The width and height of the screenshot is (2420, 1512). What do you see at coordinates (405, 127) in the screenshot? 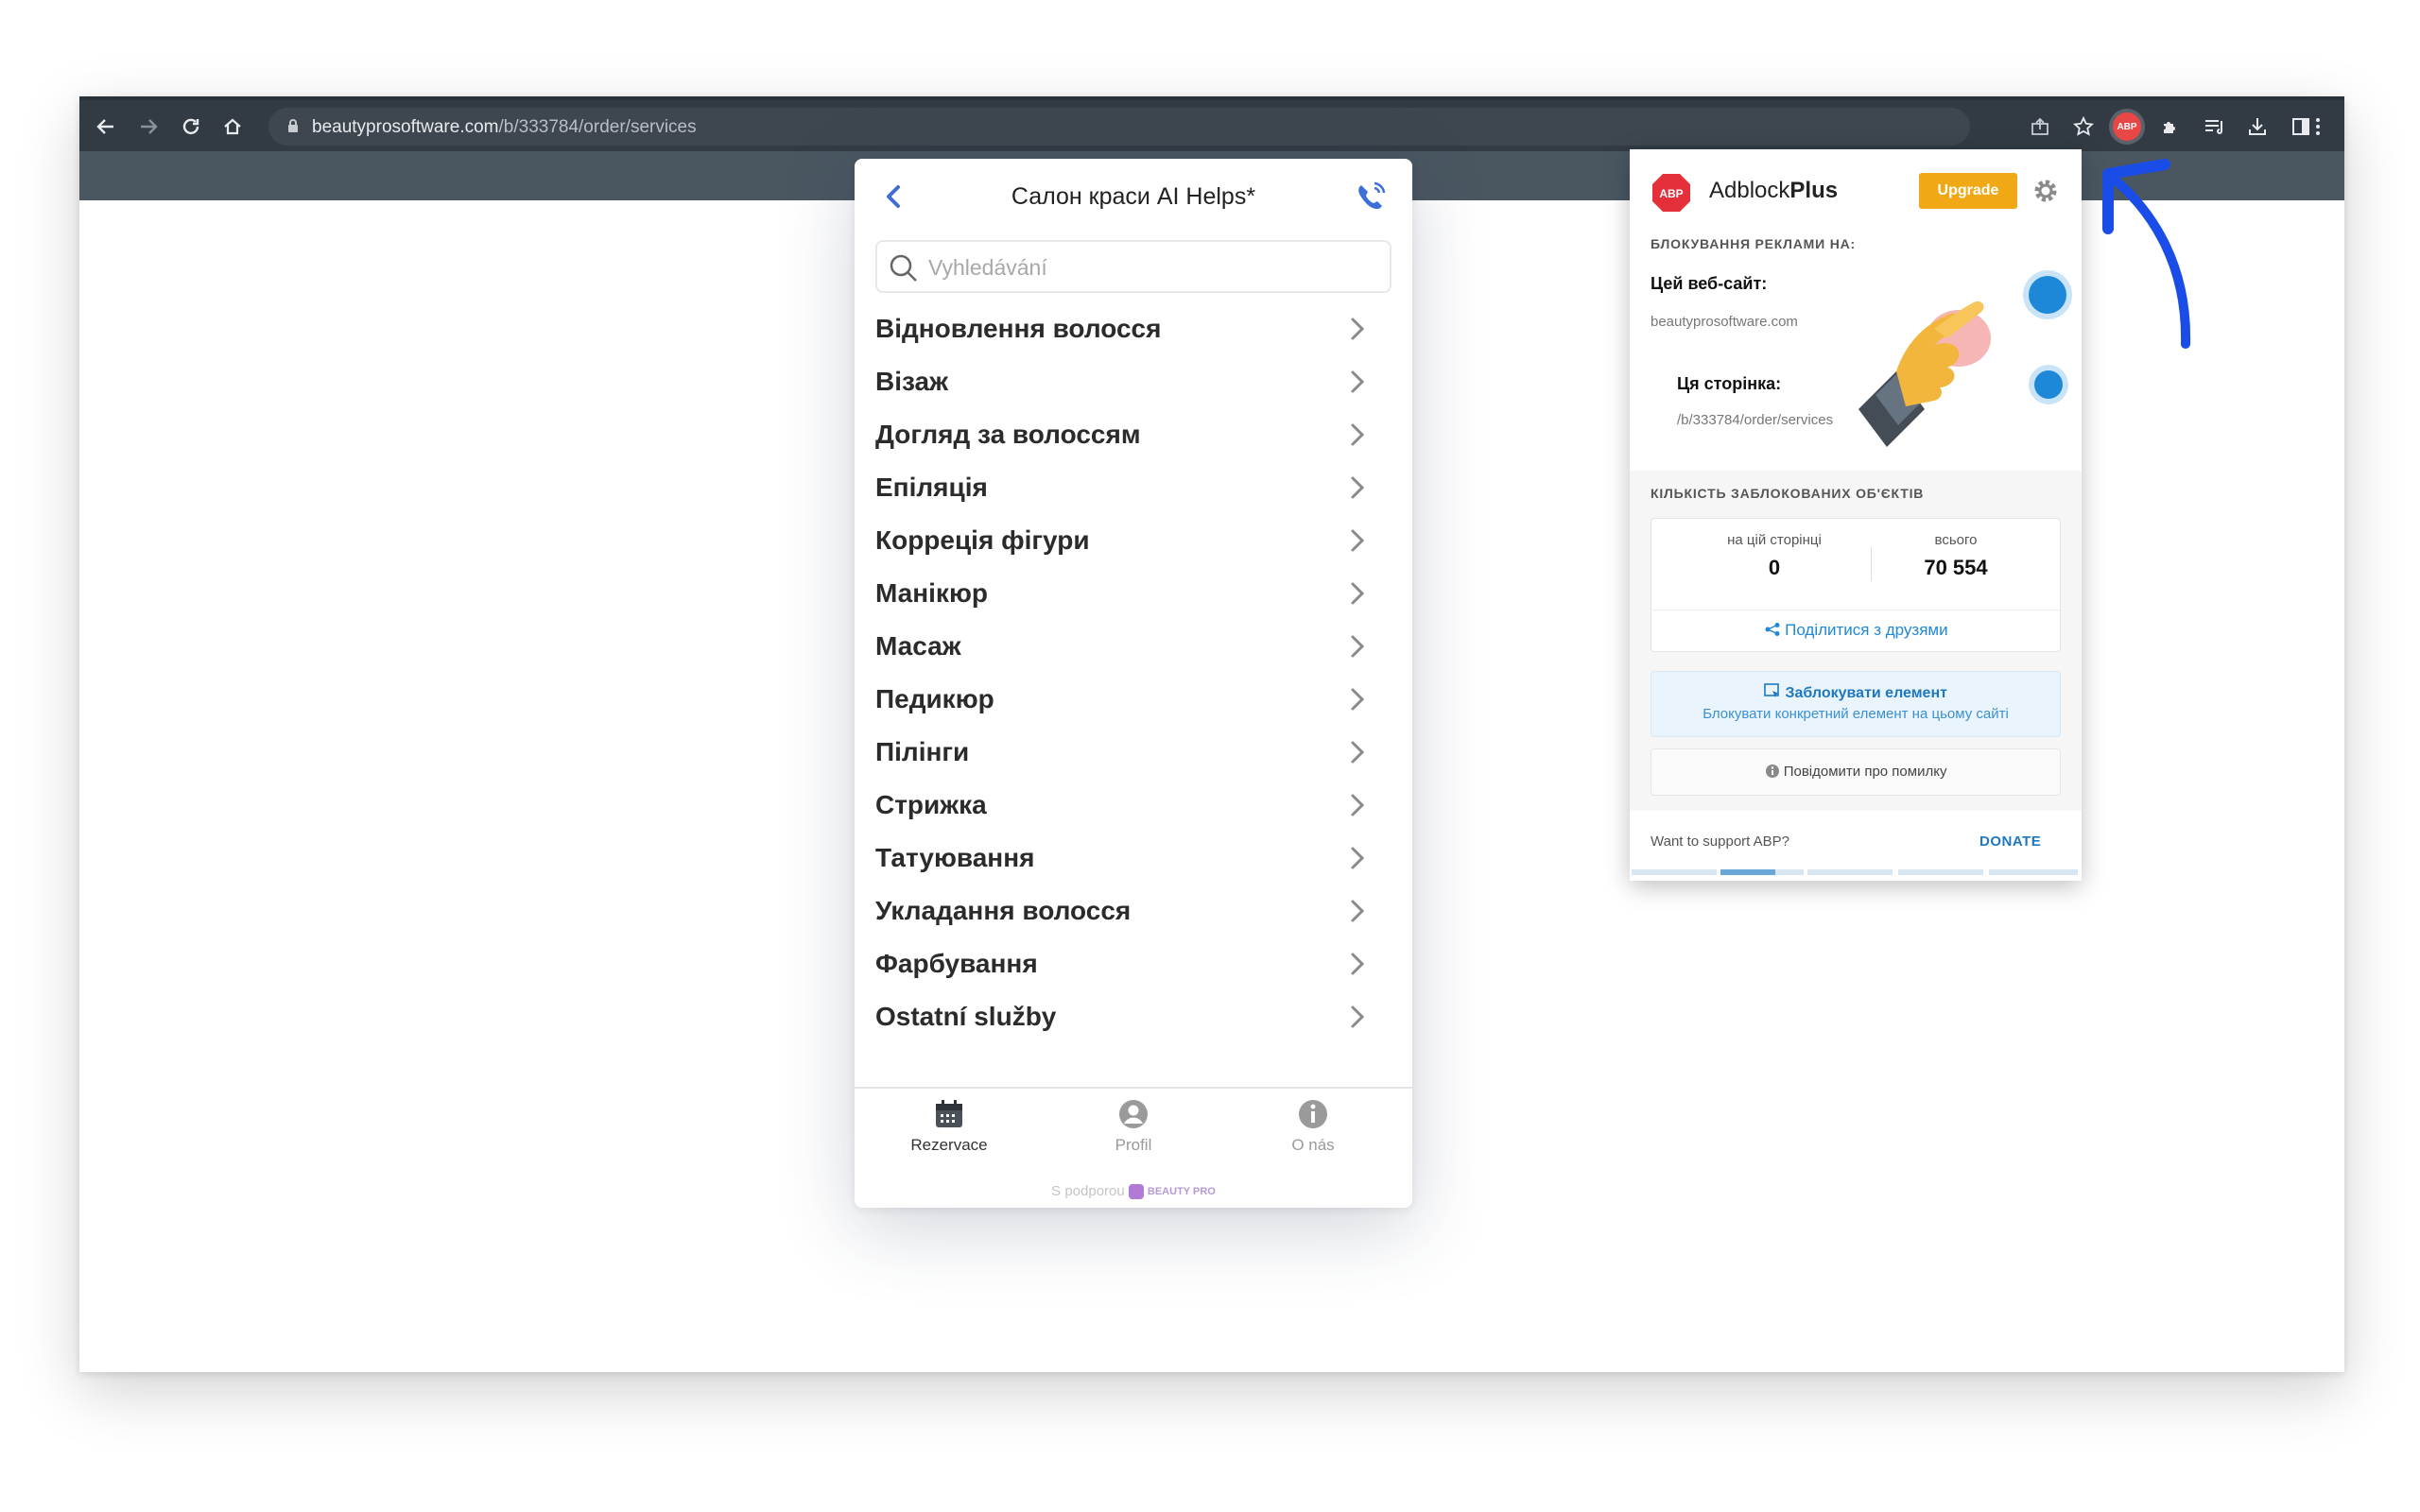
I see `url-host: beautyprosoftware.com` at bounding box center [405, 127].